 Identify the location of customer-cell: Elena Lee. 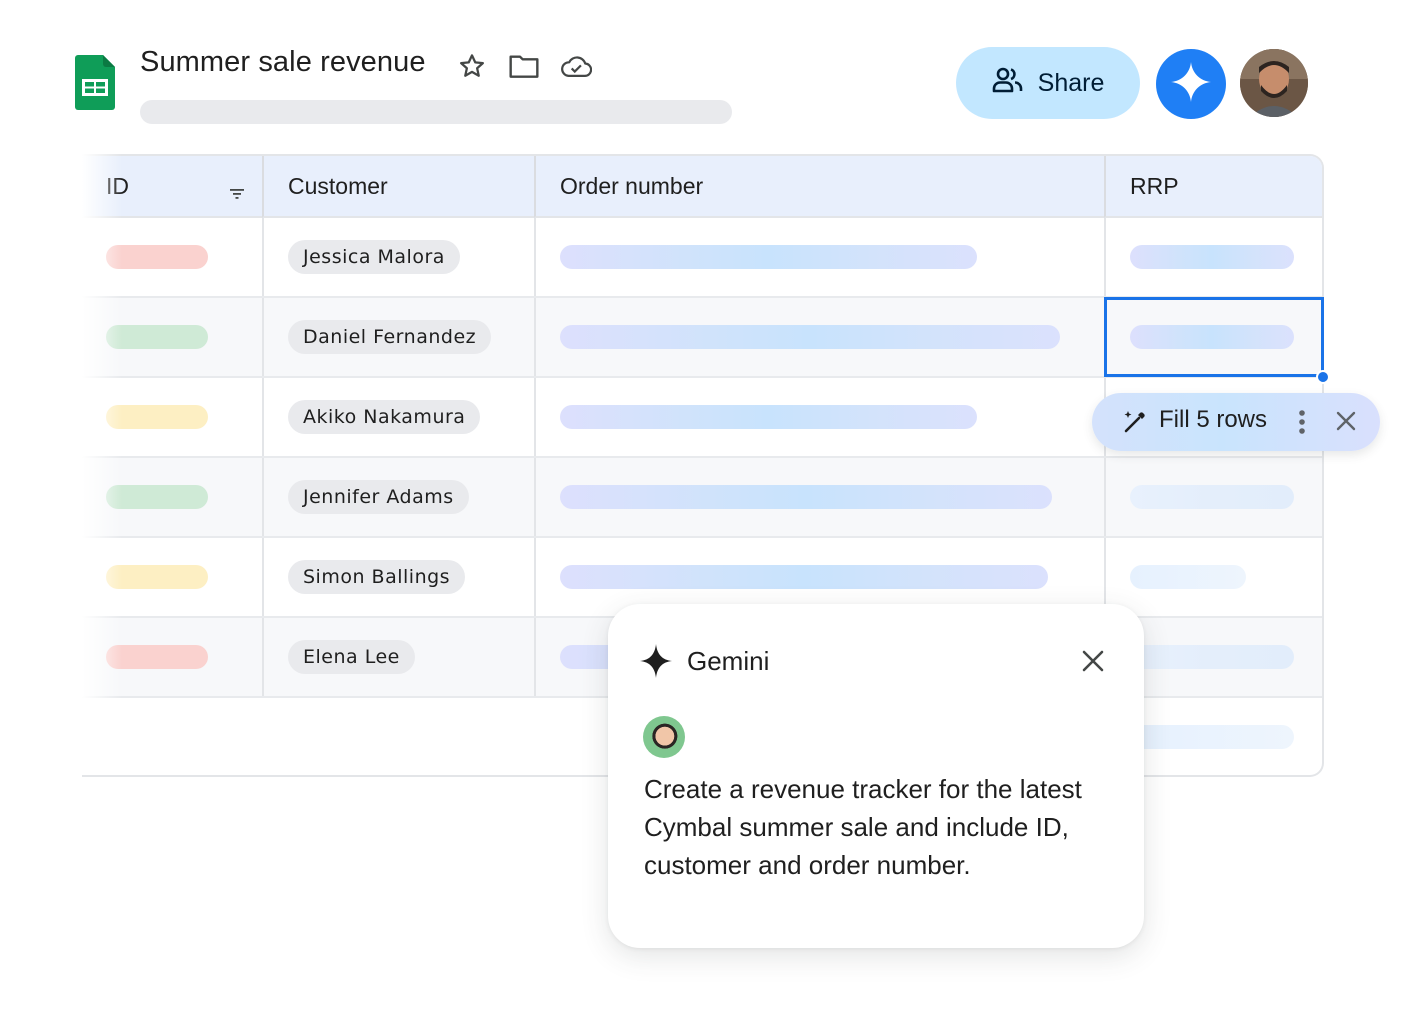
(398, 657).